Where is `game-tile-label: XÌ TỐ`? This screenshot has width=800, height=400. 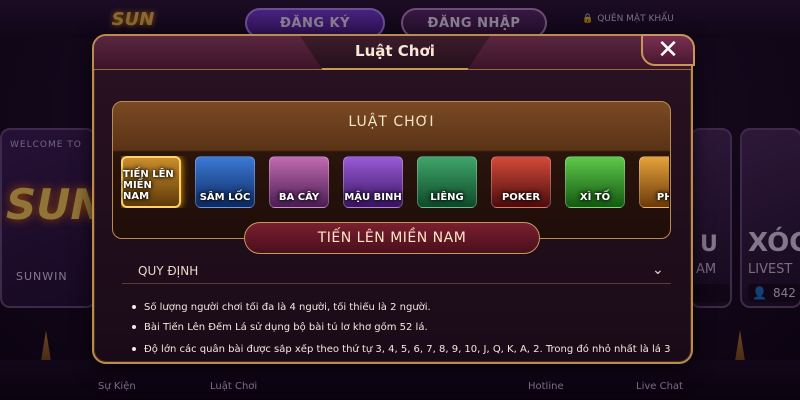 game-tile-label: XÌ TỐ is located at coordinates (595, 197).